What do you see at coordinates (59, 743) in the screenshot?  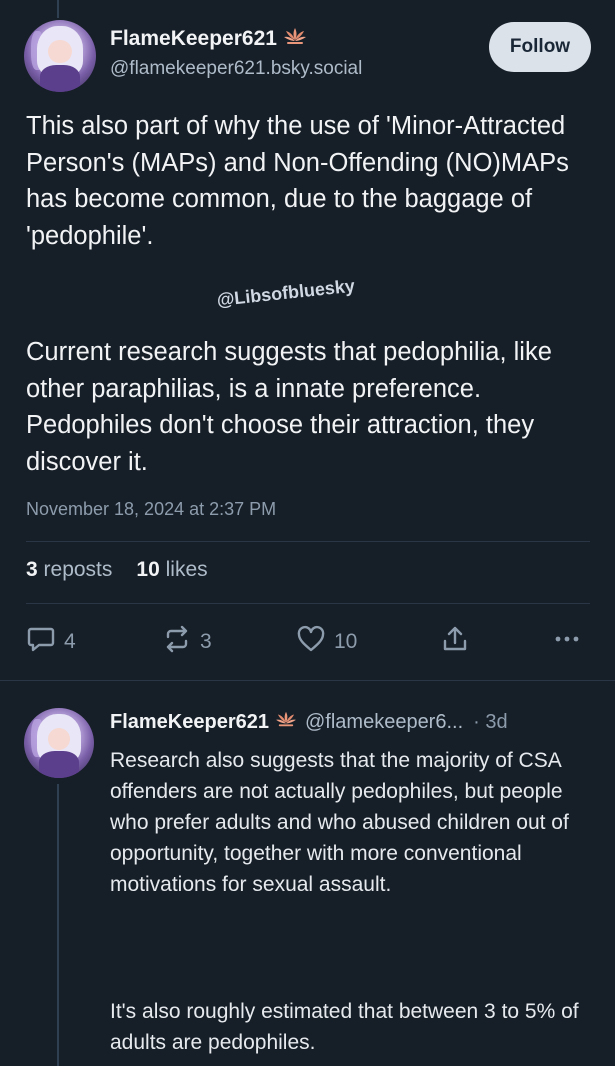 I see `reply-avatar` at bounding box center [59, 743].